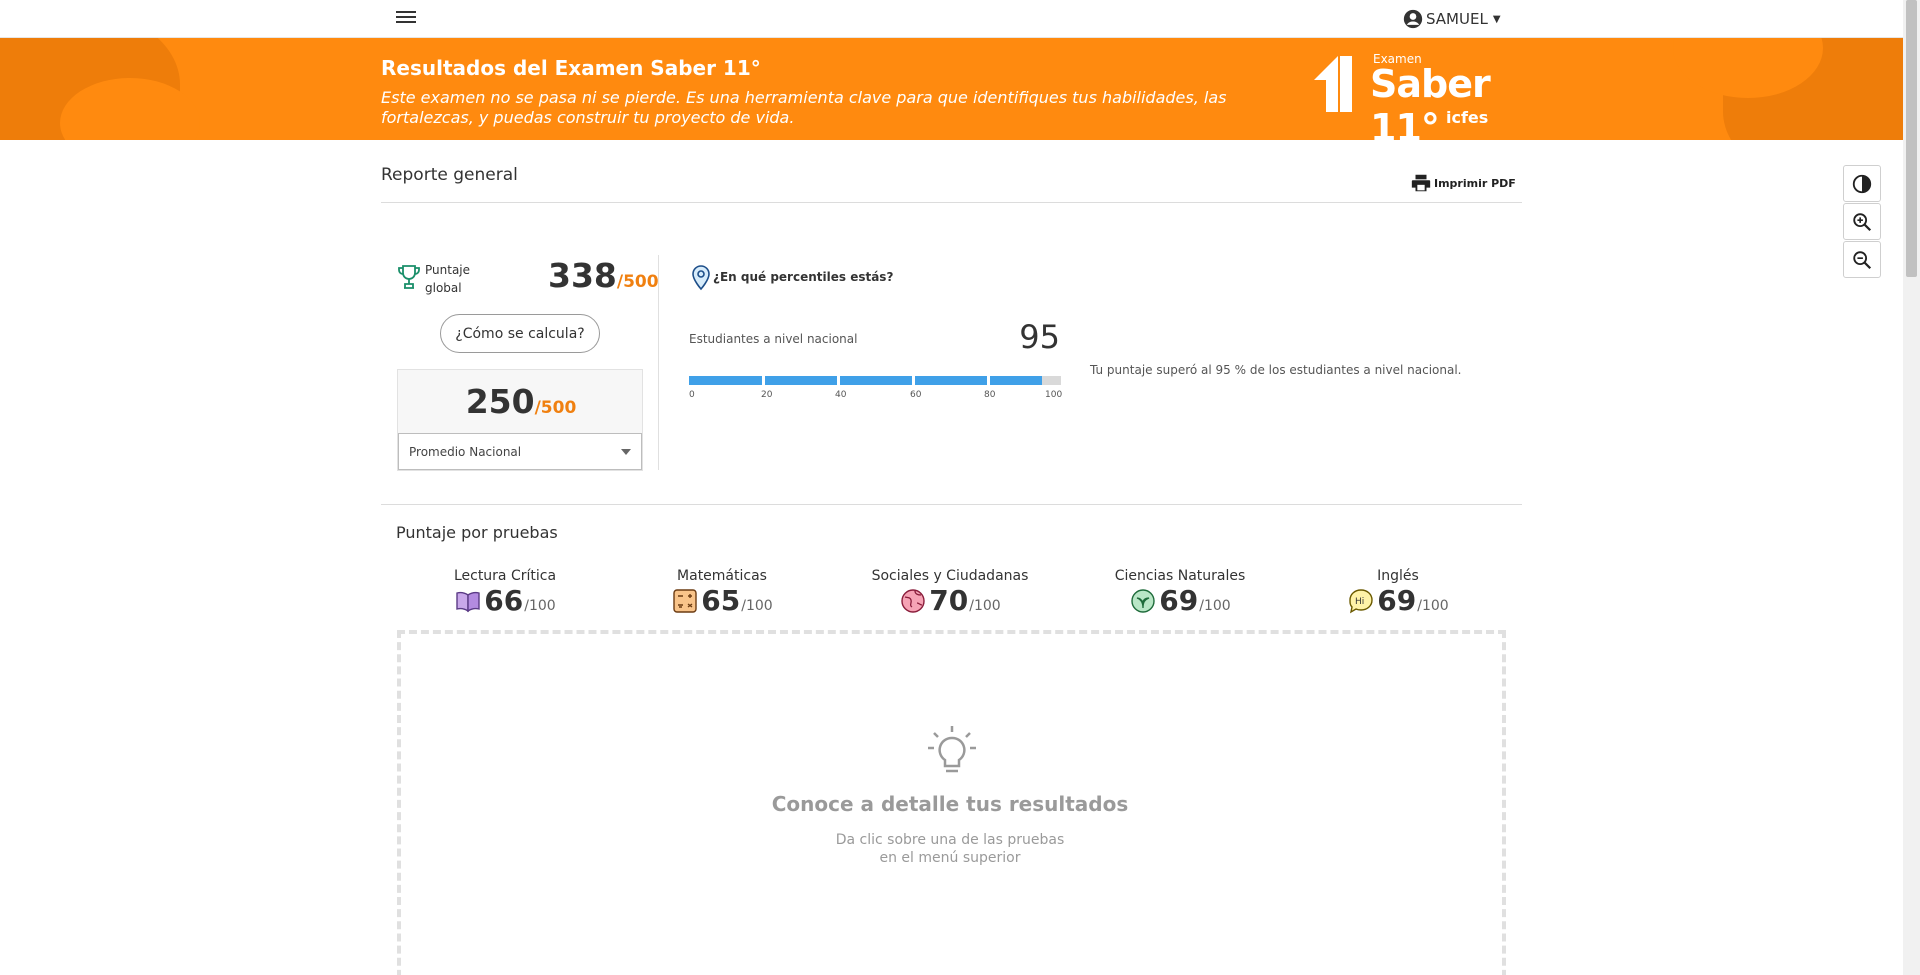 This screenshot has width=1920, height=975. I want to click on test-score-item: Matemáticas 65/100, so click(722, 592).